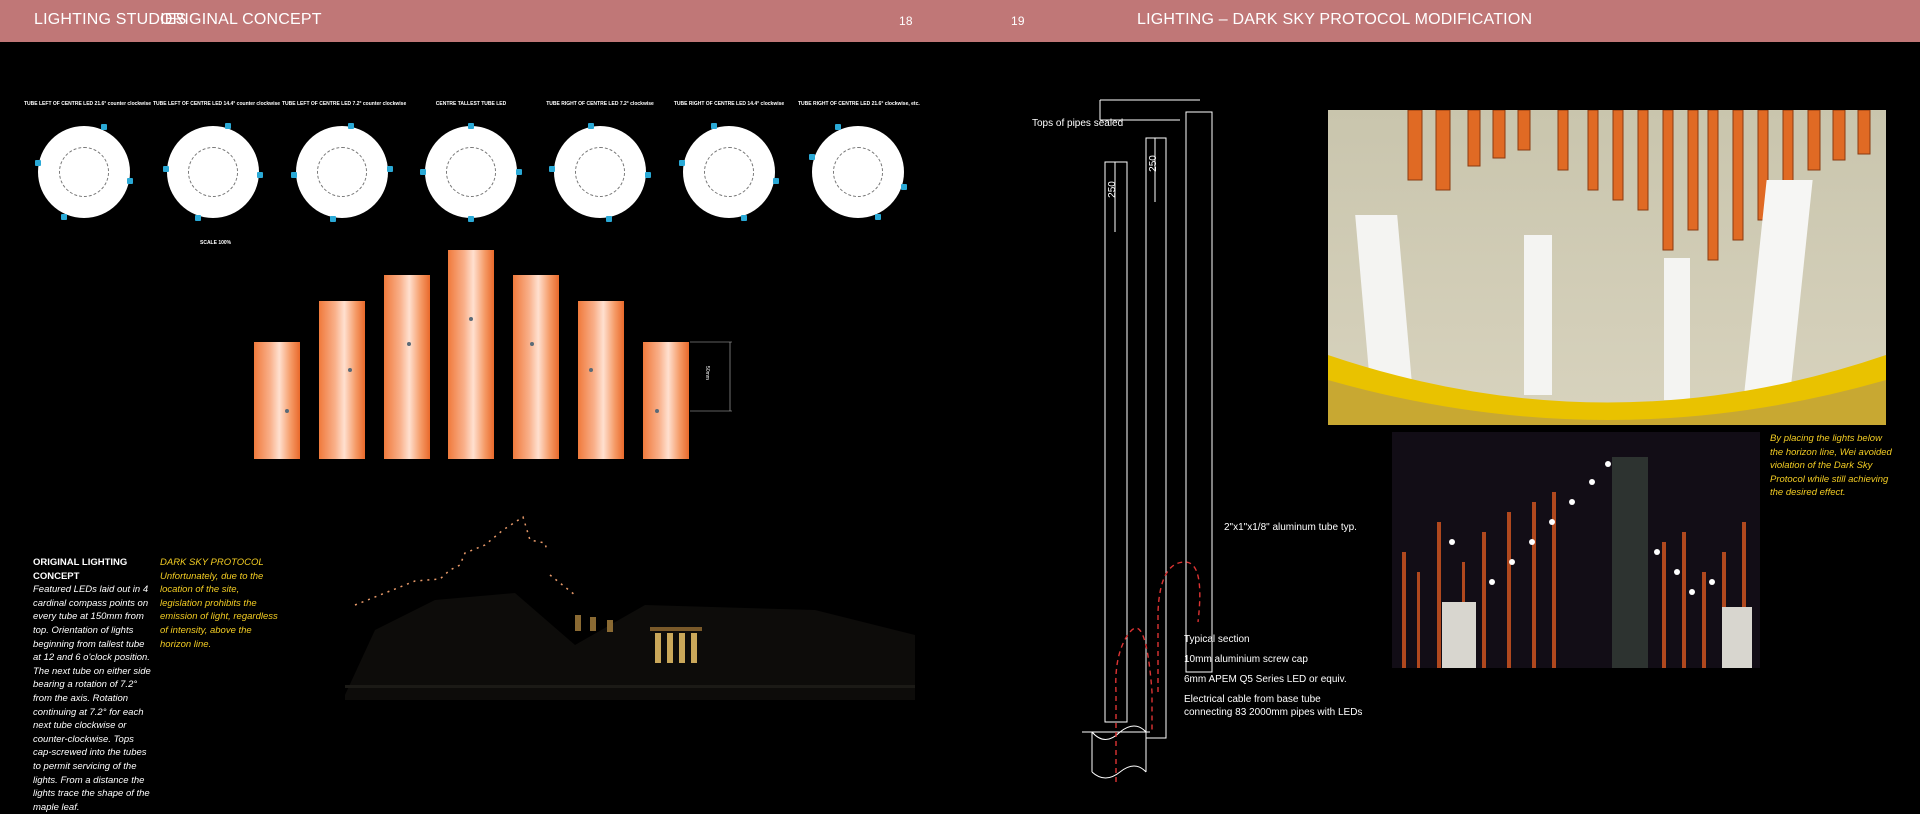 The height and width of the screenshot is (814, 1920). What do you see at coordinates (600, 104) in the screenshot?
I see `rotation-label: TUBE RIGHT OF CENTRE LED 7.2° clockwise` at bounding box center [600, 104].